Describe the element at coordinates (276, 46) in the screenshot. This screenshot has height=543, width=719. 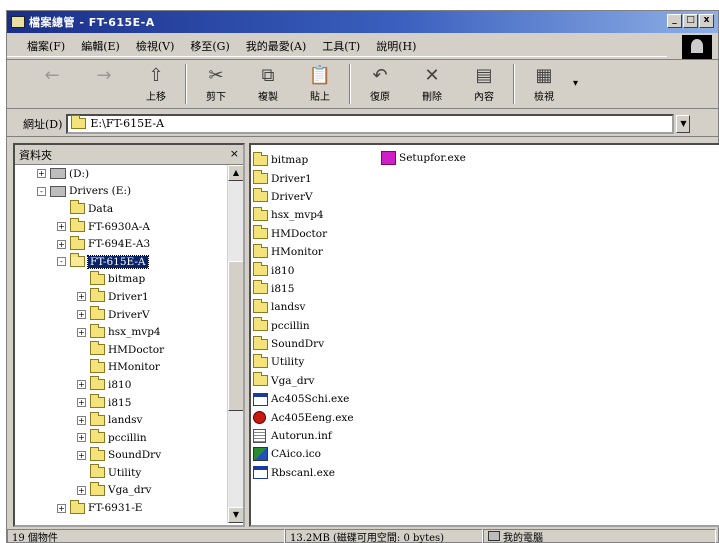
I see `menu-favorites: 我的最愛(A)` at that location.